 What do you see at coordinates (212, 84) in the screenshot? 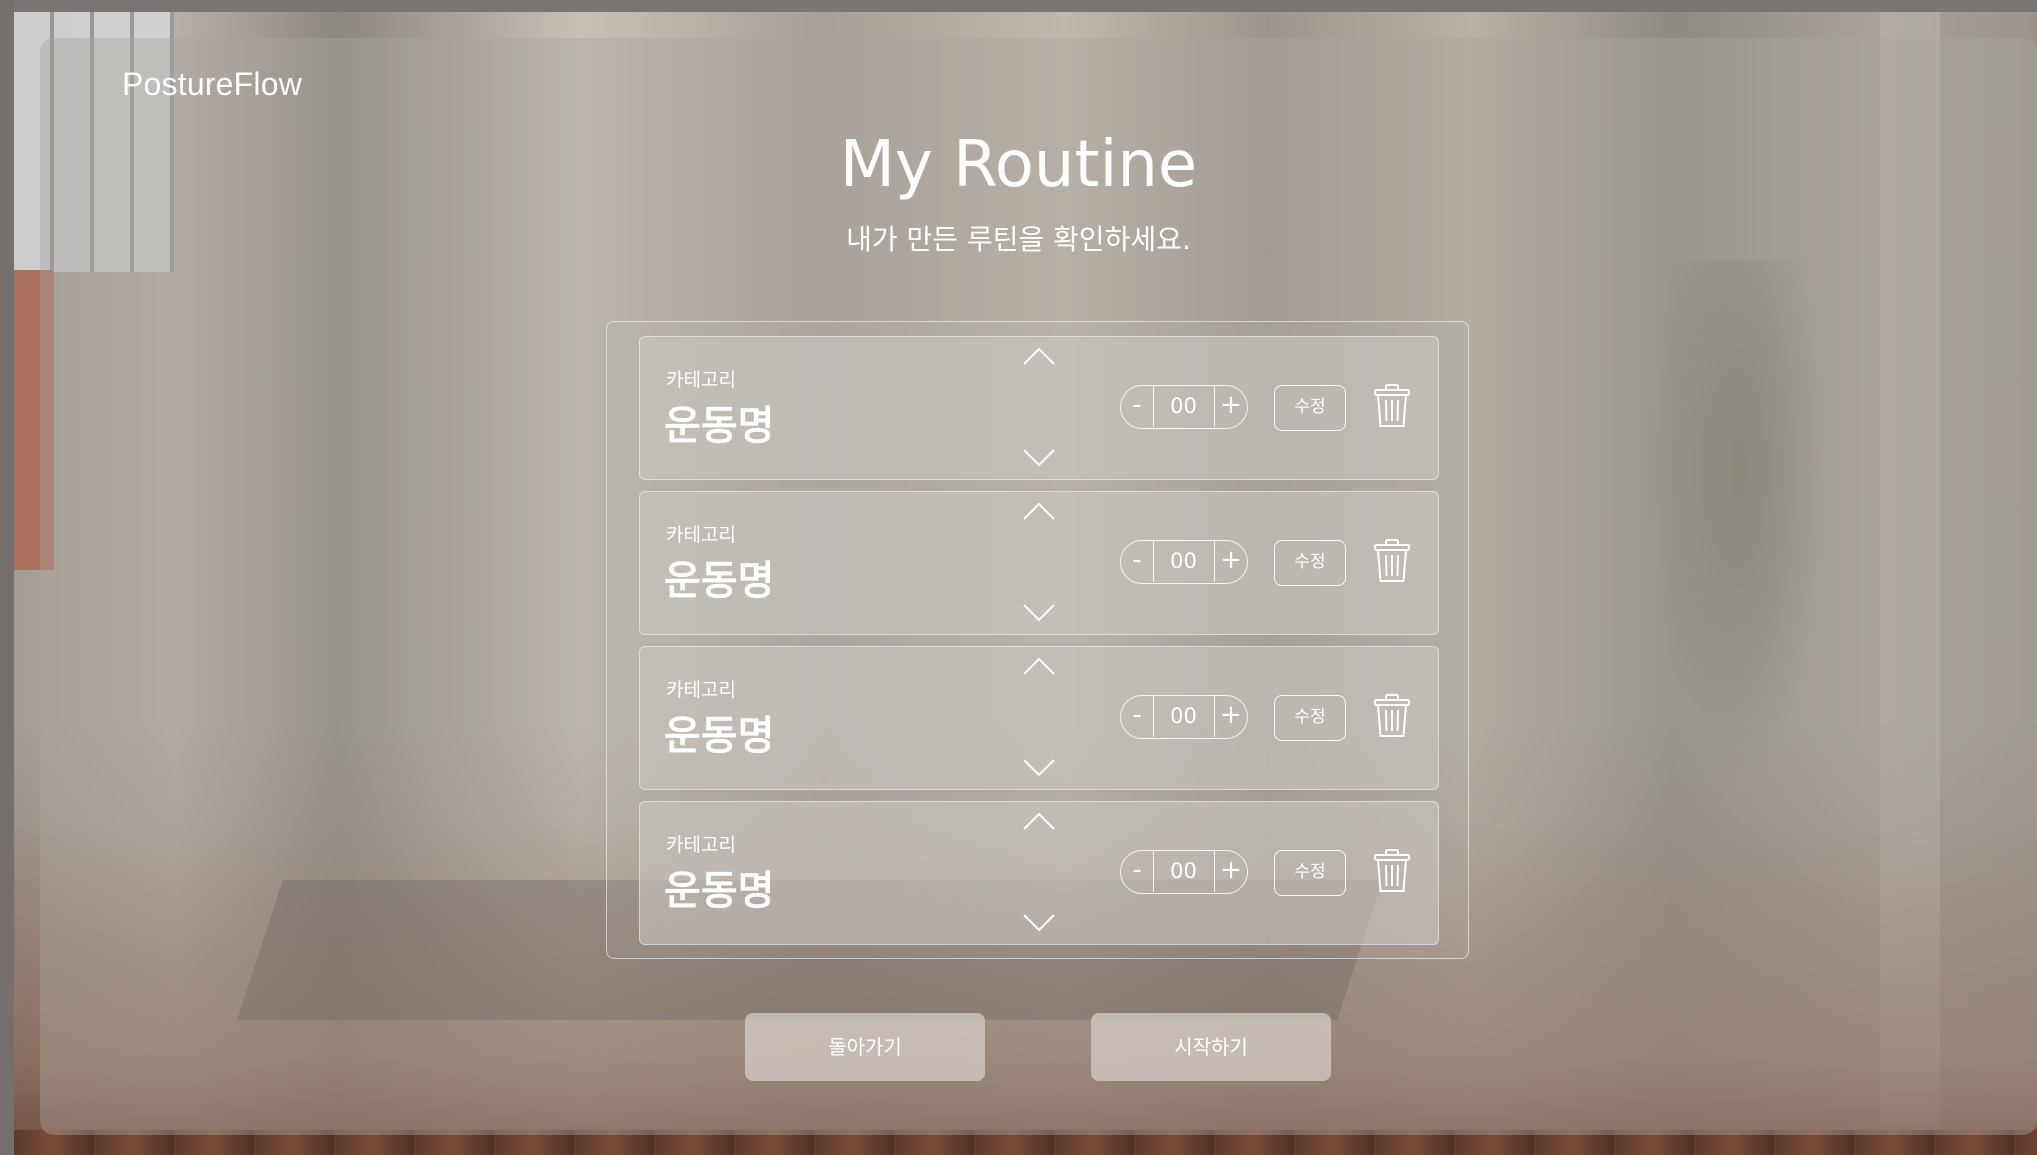
I see `brand-logo: PostureFlow` at bounding box center [212, 84].